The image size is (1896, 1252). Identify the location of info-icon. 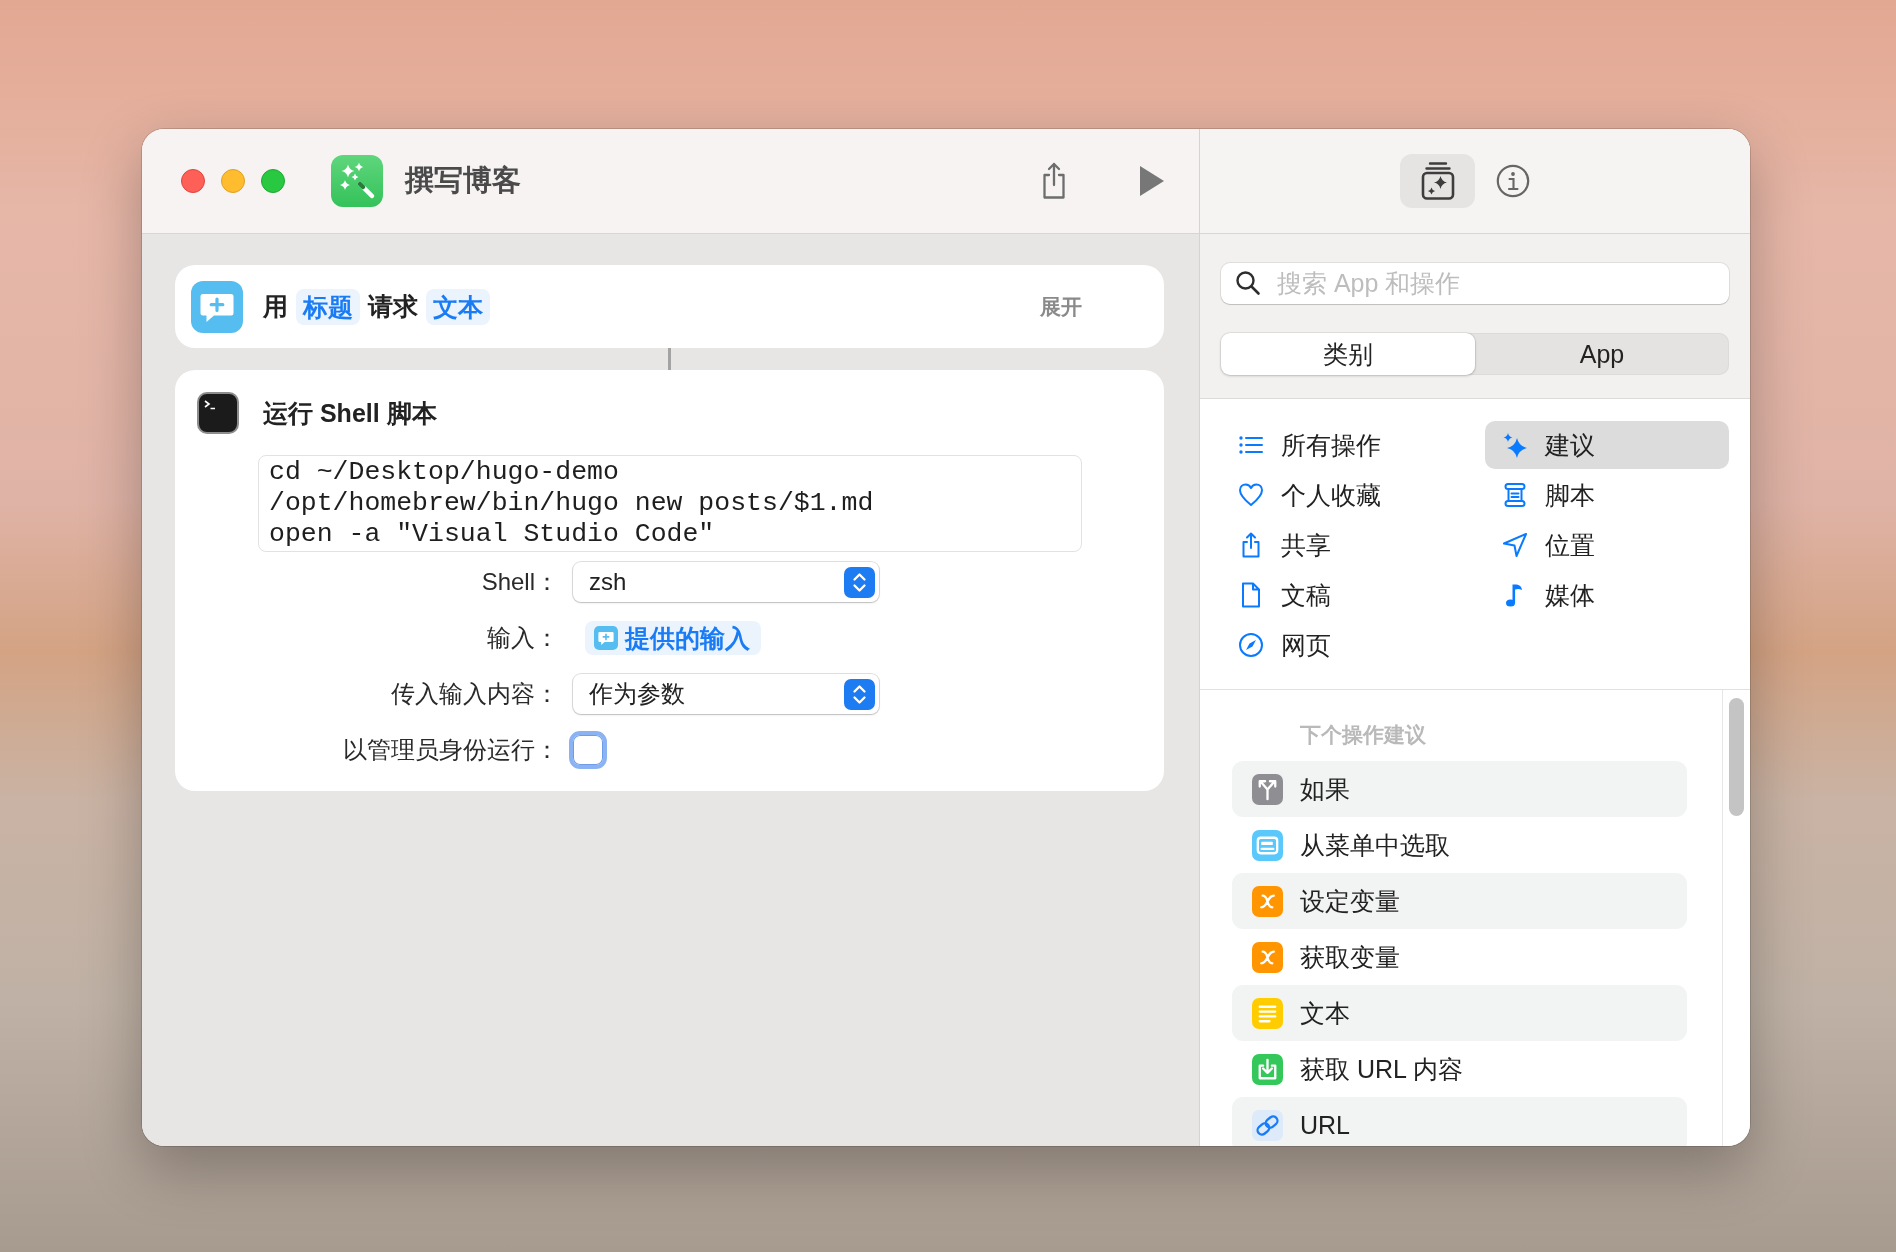
(1513, 181).